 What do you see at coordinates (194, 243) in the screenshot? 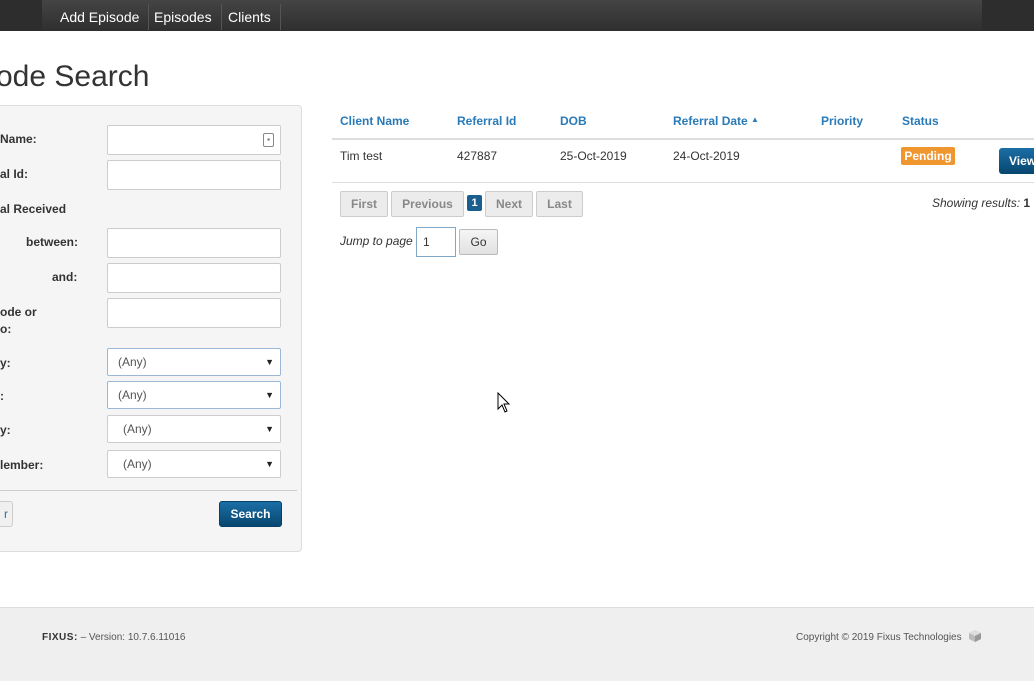
I see `date-from-input` at bounding box center [194, 243].